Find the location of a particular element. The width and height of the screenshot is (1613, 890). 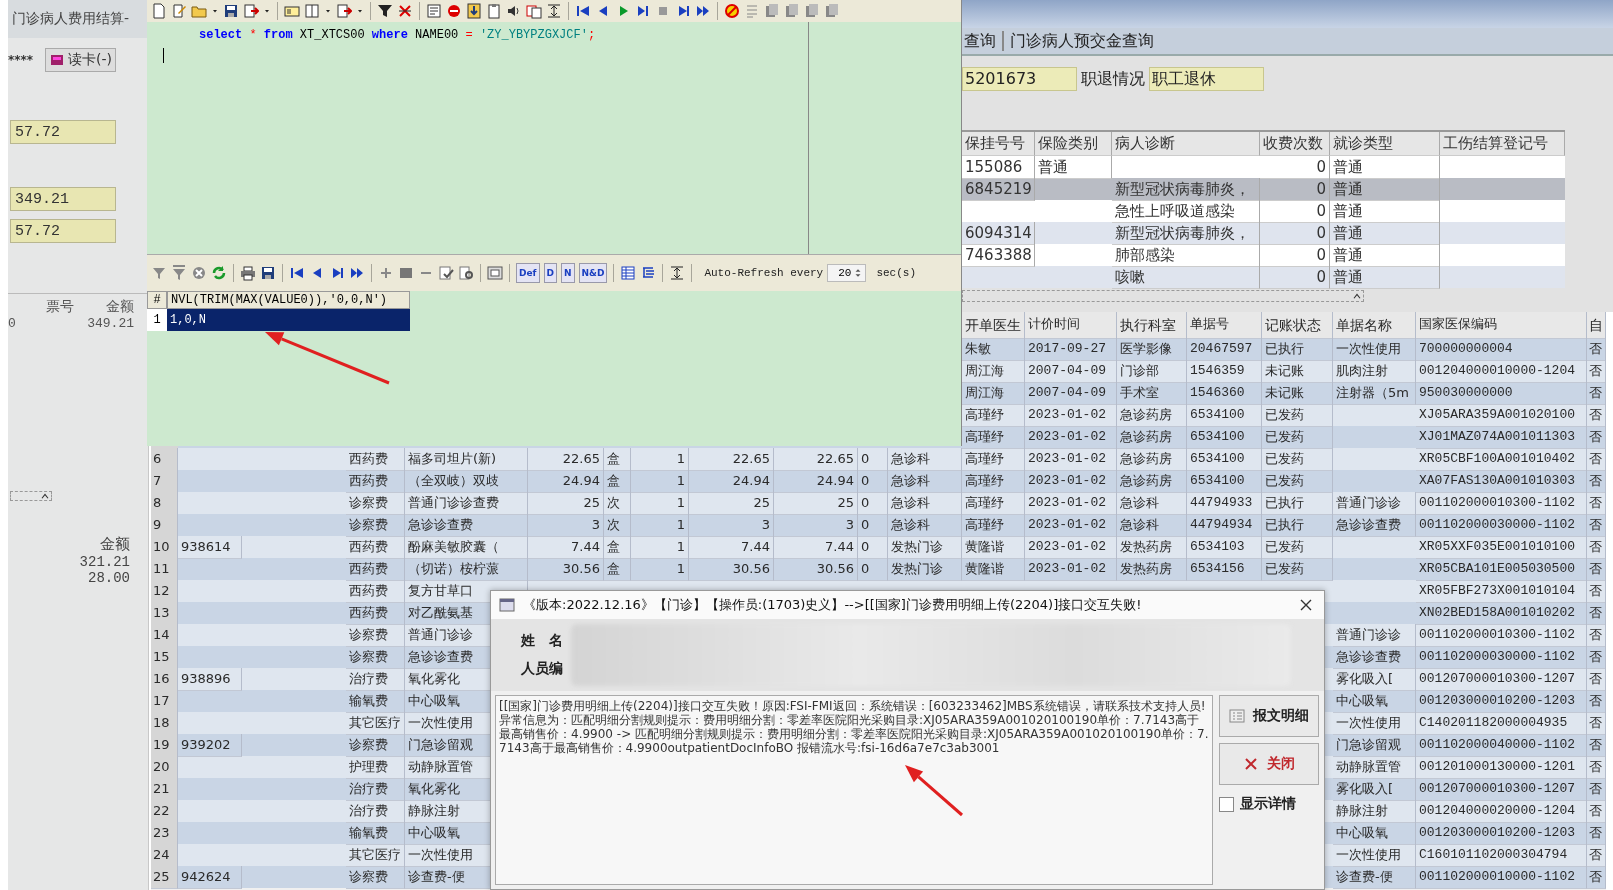

refresh-label: Auto-Refresh every is located at coordinates (764, 273).